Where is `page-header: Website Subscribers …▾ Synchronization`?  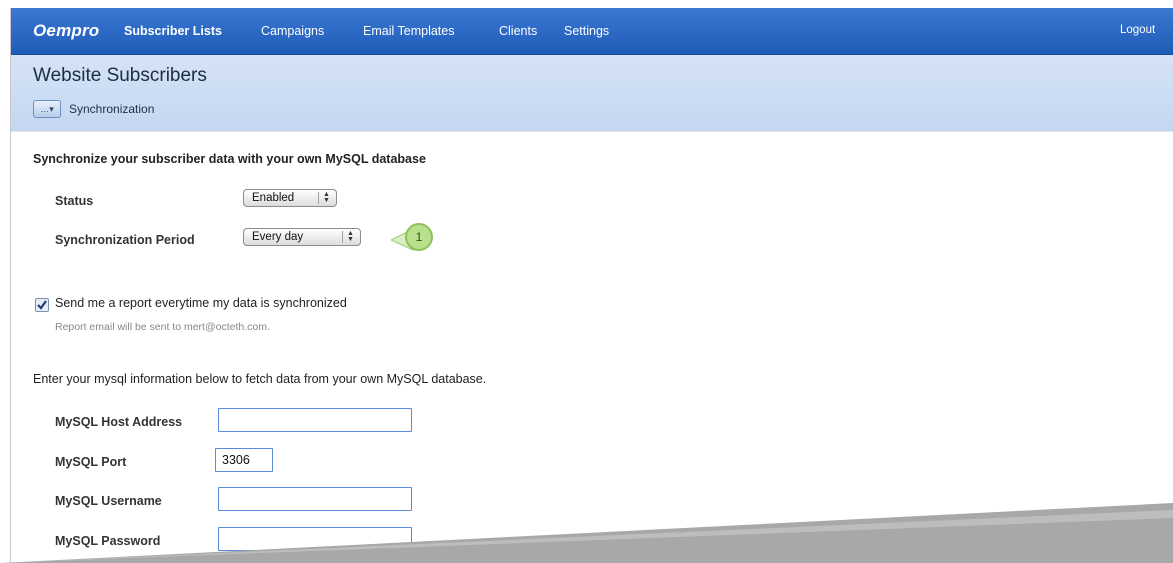
page-header: Website Subscribers …▾ Synchronization is located at coordinates (592, 93).